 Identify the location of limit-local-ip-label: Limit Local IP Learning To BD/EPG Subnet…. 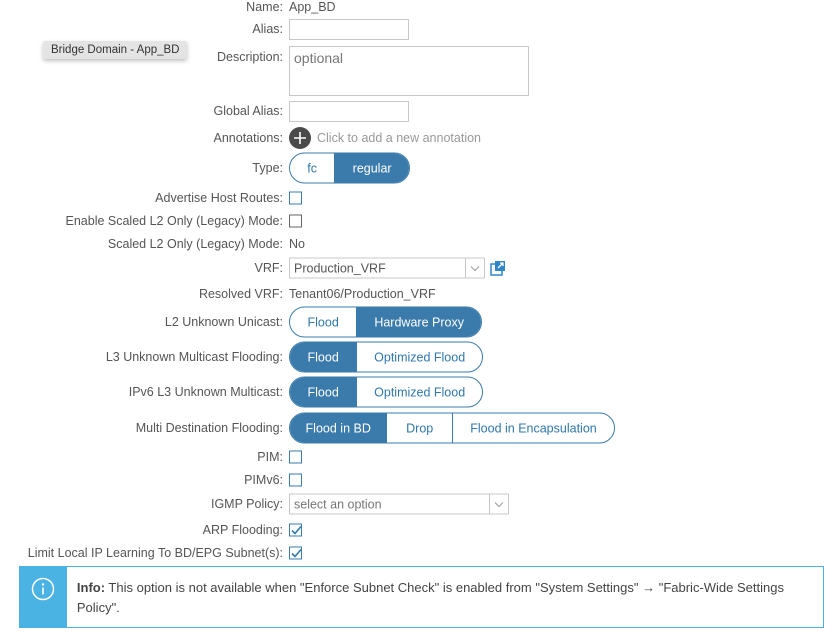
(155, 553).